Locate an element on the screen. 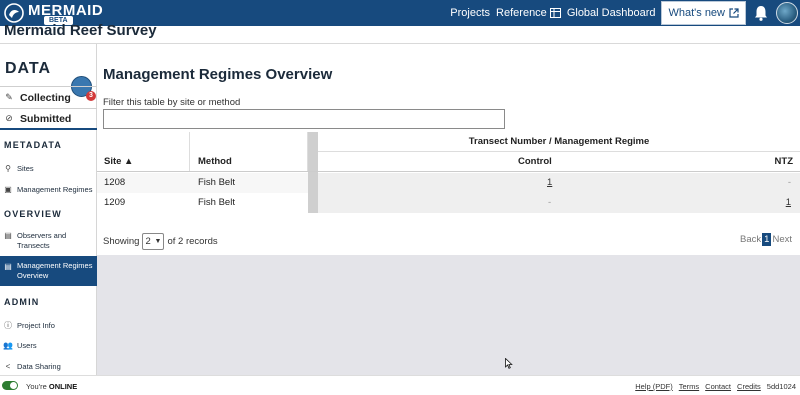  sidebar-admin-heading: ADMIN is located at coordinates (22, 302).